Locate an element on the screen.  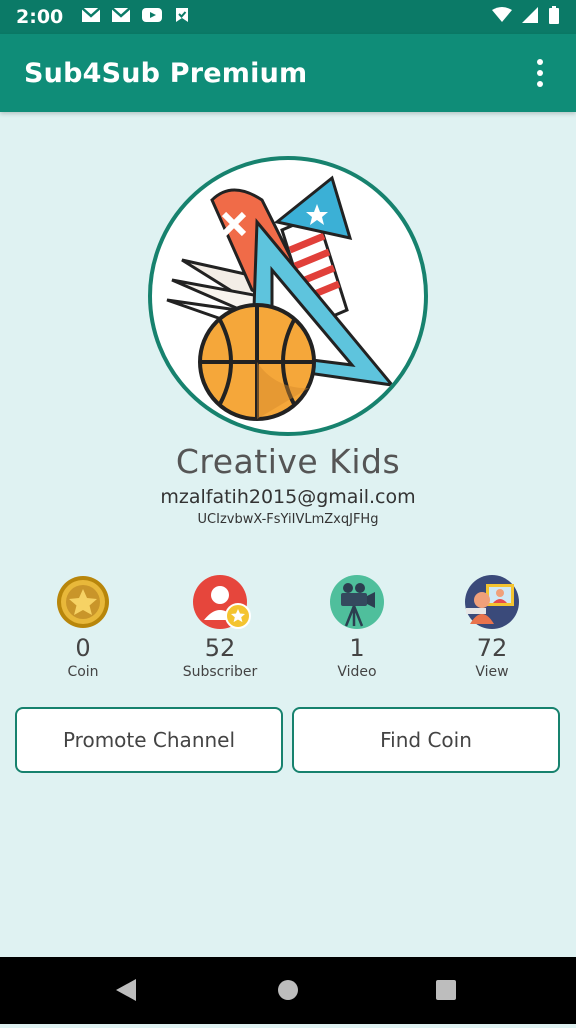
recents-icon is located at coordinates (446, 990).